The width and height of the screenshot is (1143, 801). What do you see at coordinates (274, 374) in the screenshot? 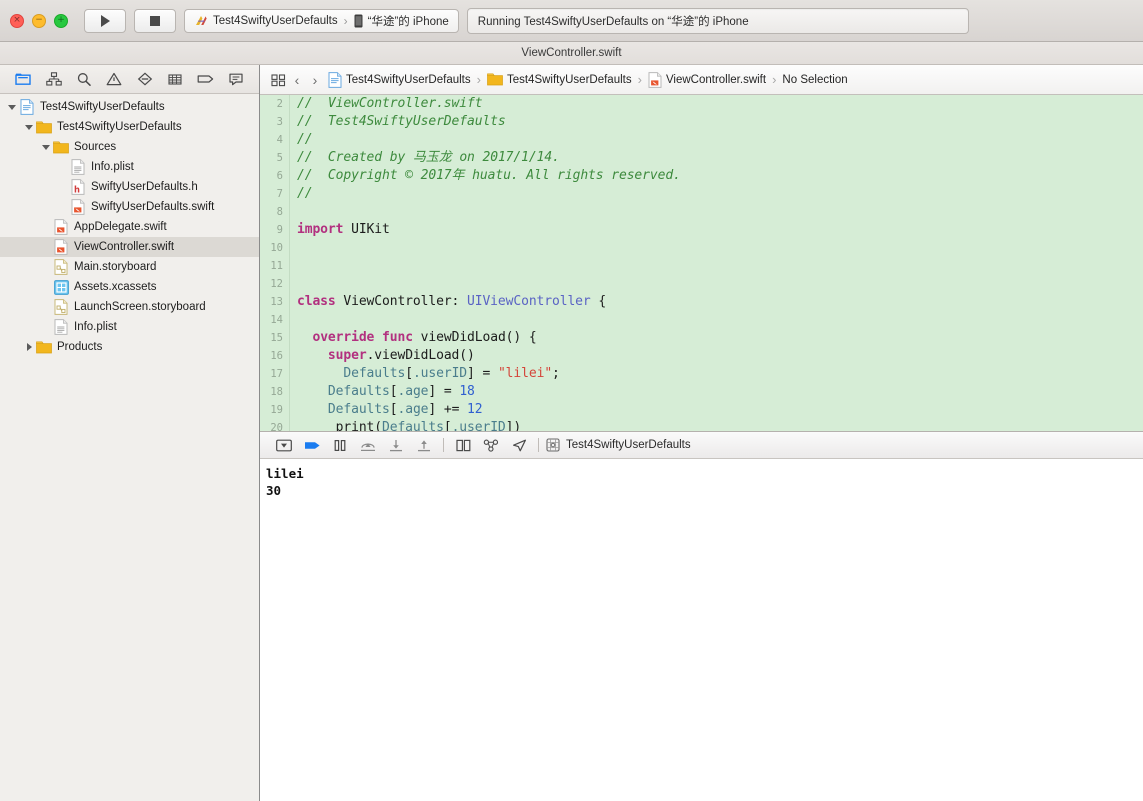
I see `line-number: 17` at bounding box center [274, 374].